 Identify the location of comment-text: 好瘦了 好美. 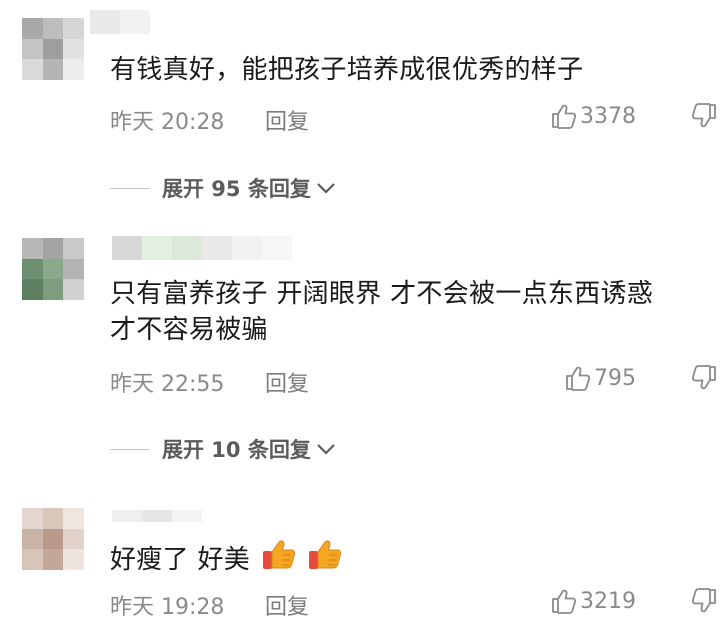
(226, 558).